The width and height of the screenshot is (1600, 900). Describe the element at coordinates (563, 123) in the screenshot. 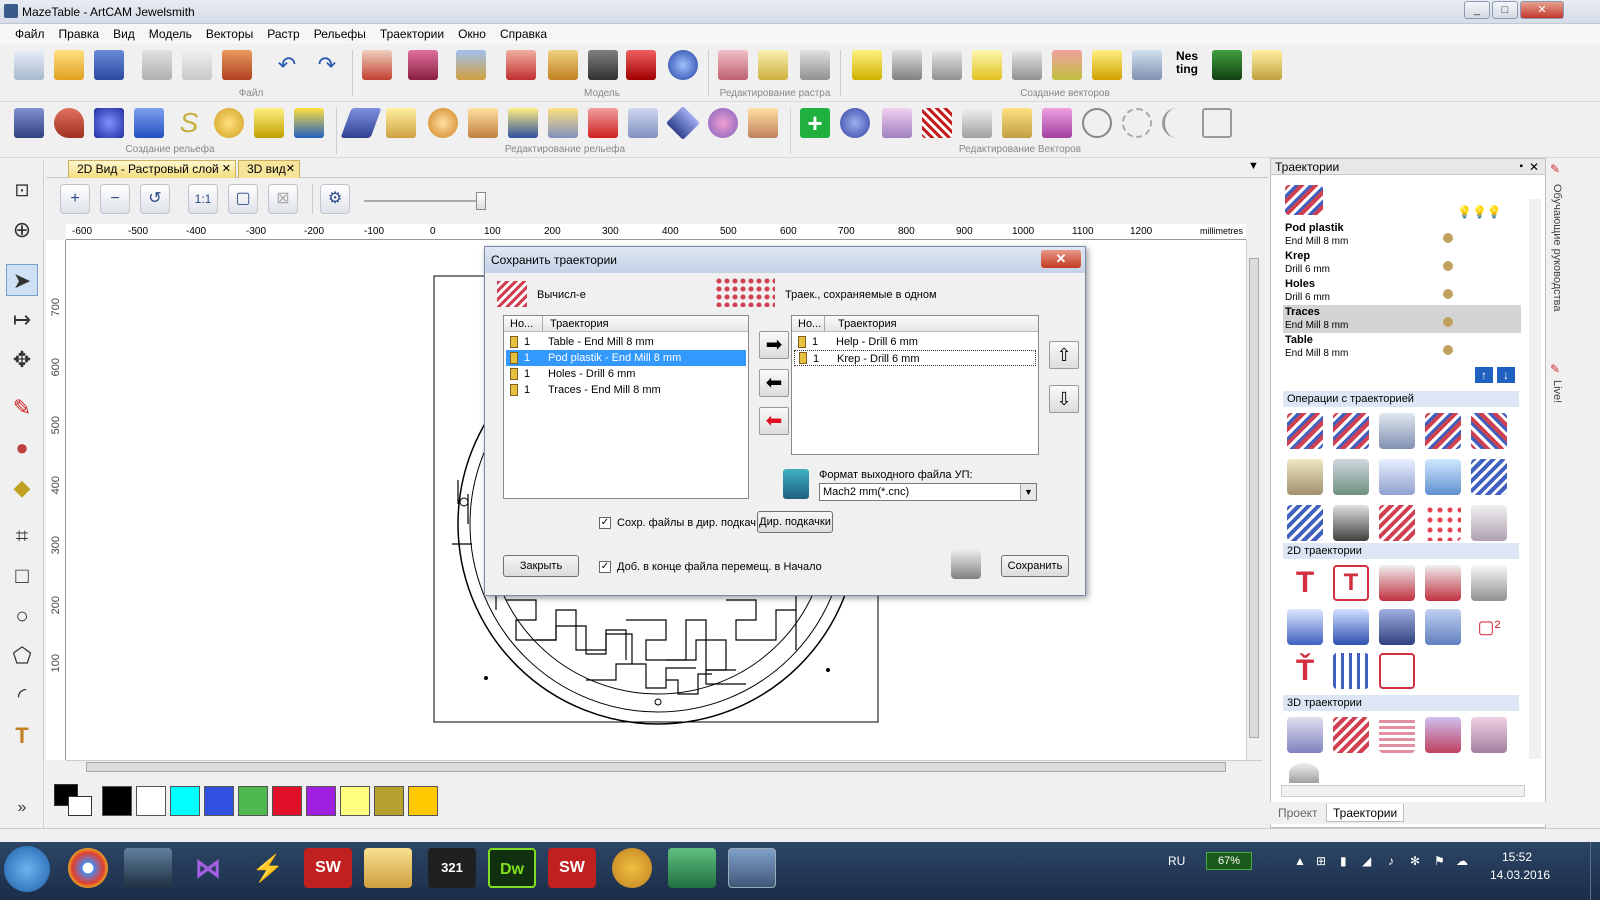

I see `relief-arch-icon` at that location.